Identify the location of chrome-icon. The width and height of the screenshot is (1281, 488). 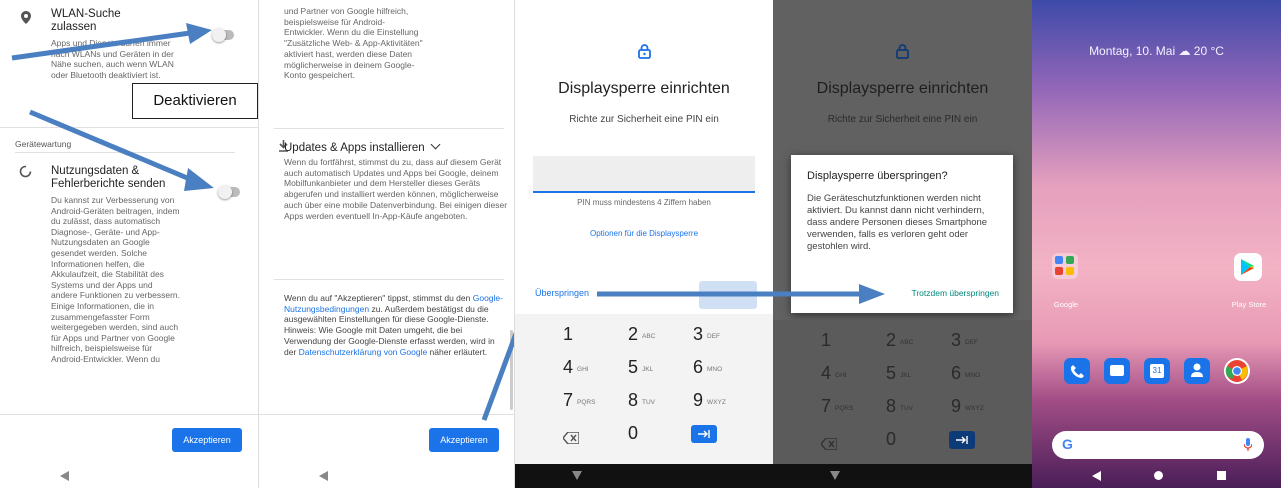
(1237, 371).